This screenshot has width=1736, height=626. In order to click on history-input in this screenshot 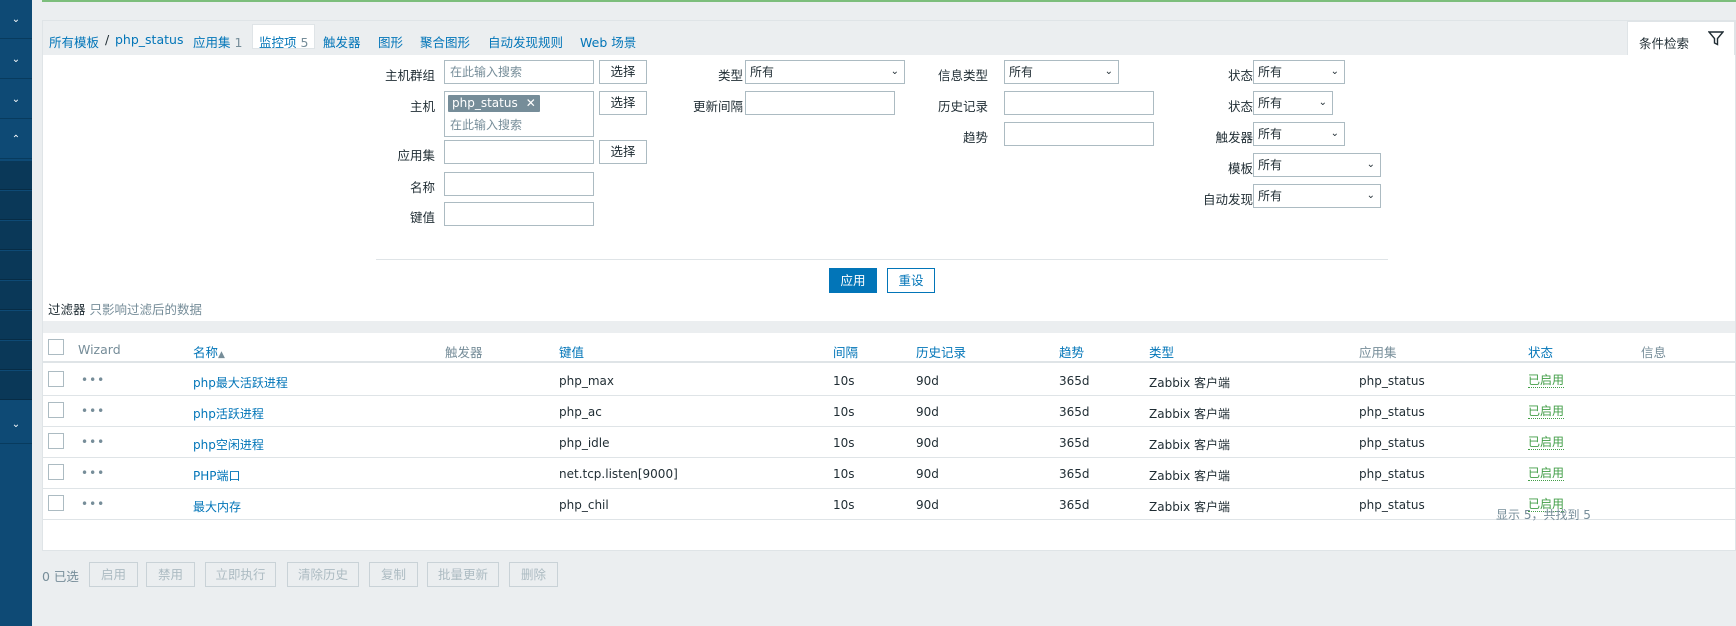, I will do `click(1079, 103)`.